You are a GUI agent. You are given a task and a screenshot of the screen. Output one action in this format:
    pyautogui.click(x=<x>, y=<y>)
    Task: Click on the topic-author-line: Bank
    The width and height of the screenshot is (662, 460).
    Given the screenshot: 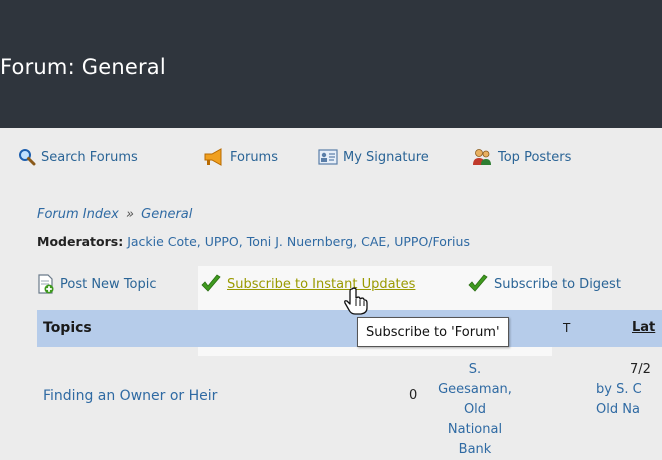 What is the action you would take?
    pyautogui.click(x=475, y=449)
    